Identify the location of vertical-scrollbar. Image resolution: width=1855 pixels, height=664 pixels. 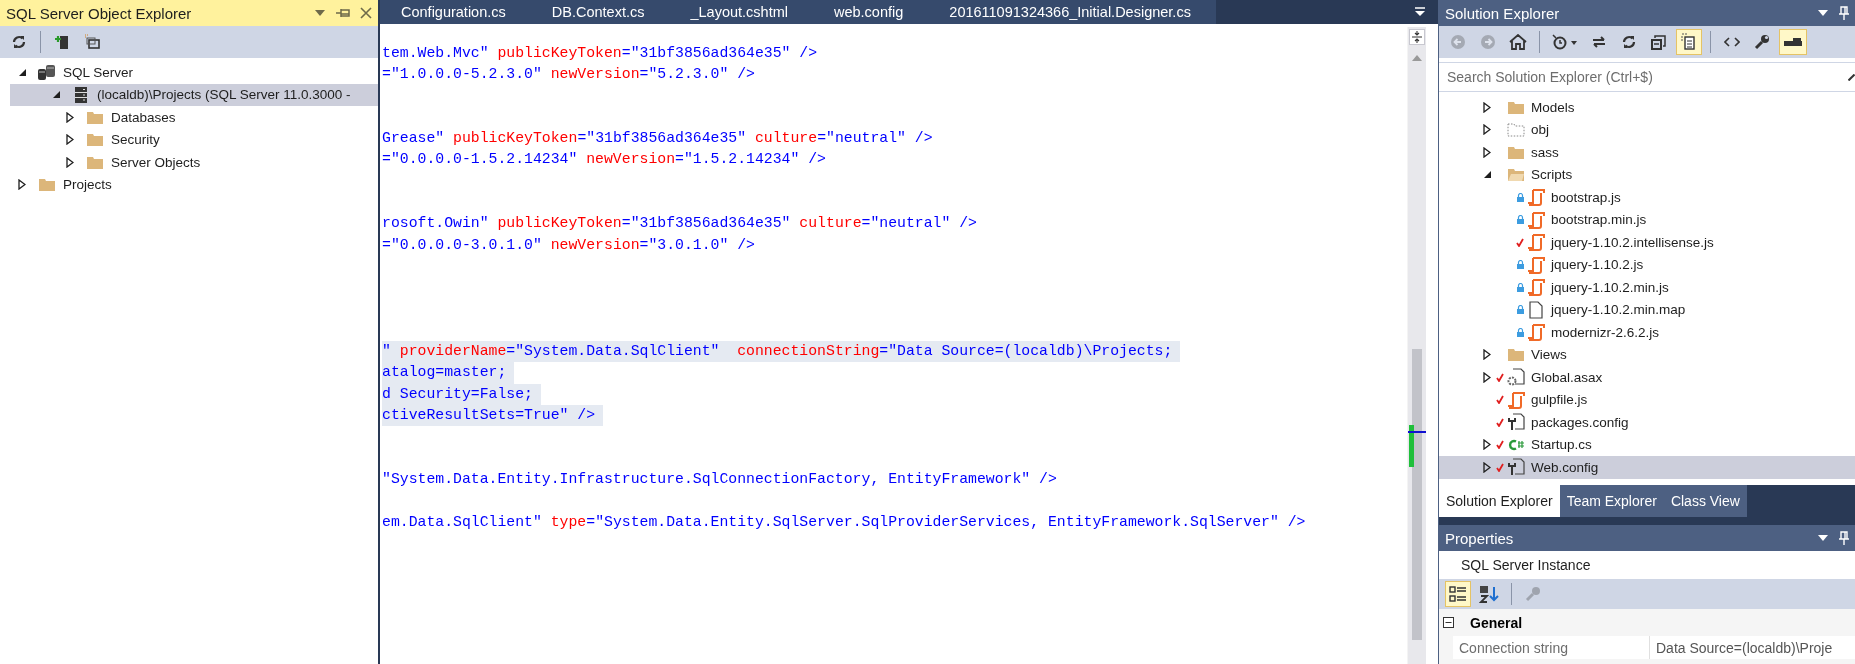
(1416, 345).